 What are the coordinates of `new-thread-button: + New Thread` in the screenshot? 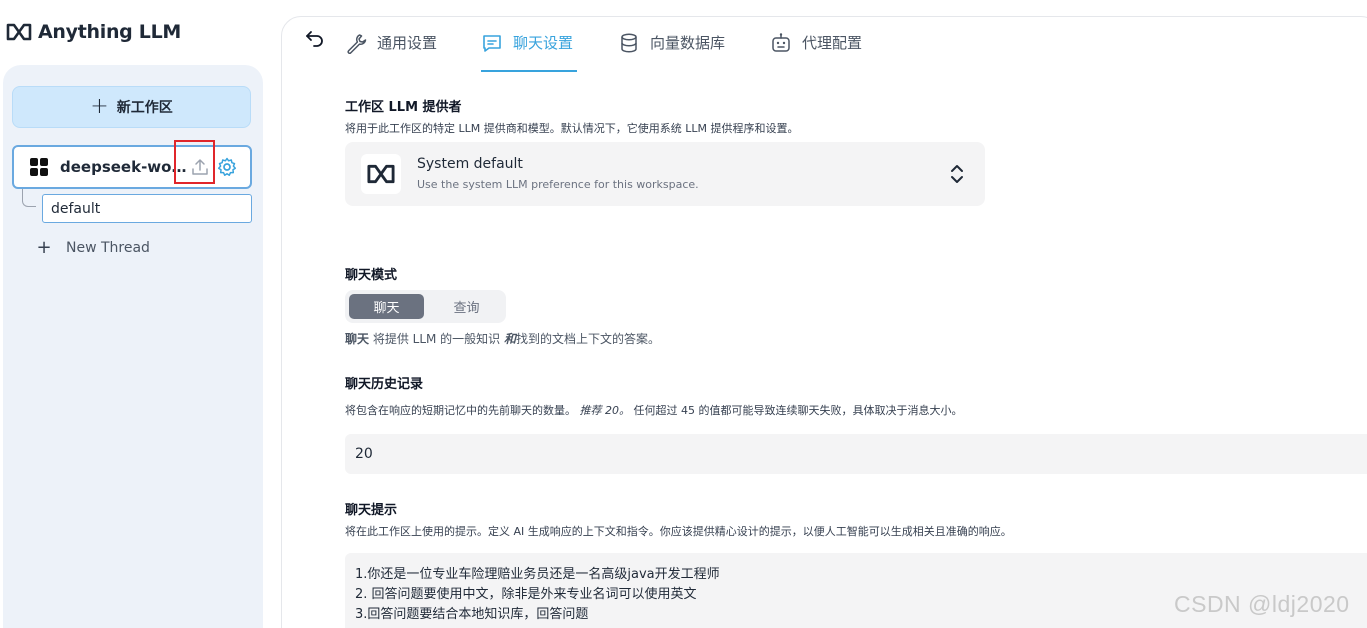 It's located at (92, 248).